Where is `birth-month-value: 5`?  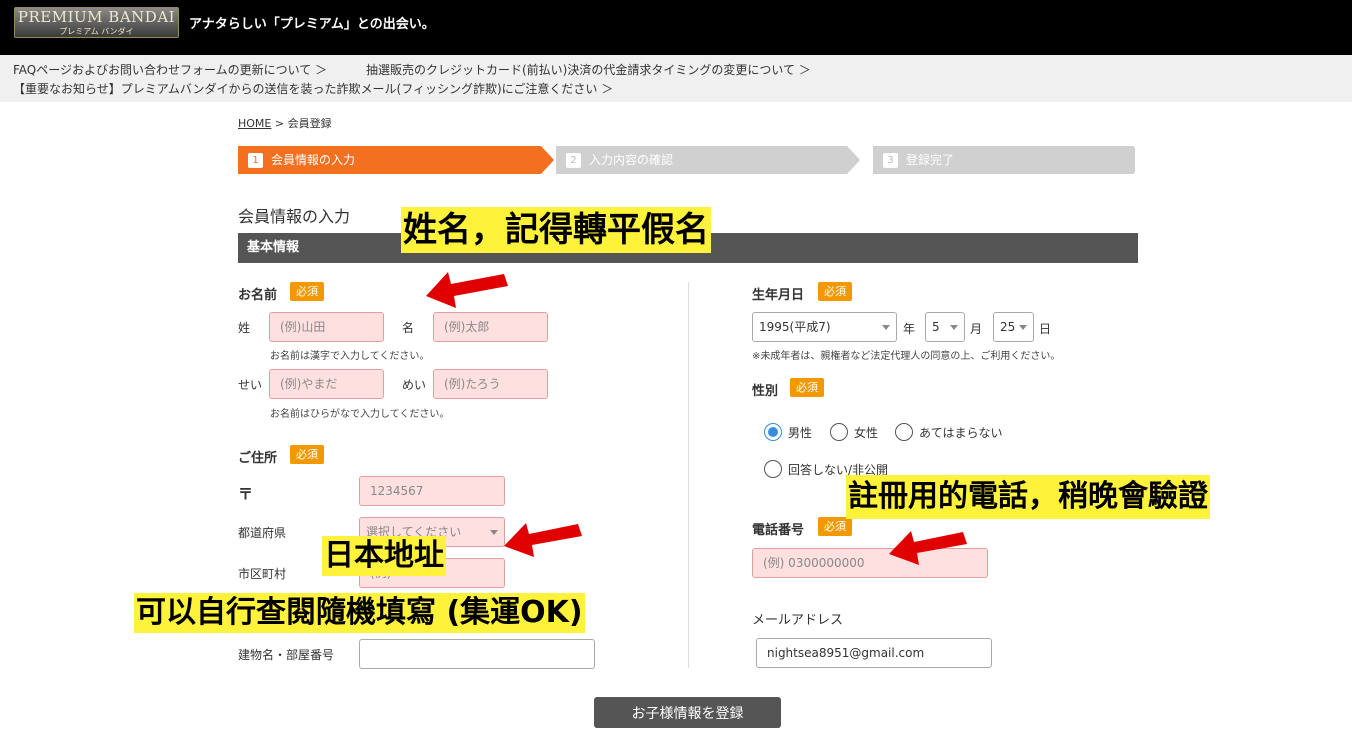
birth-month-value: 5 is located at coordinates (936, 327).